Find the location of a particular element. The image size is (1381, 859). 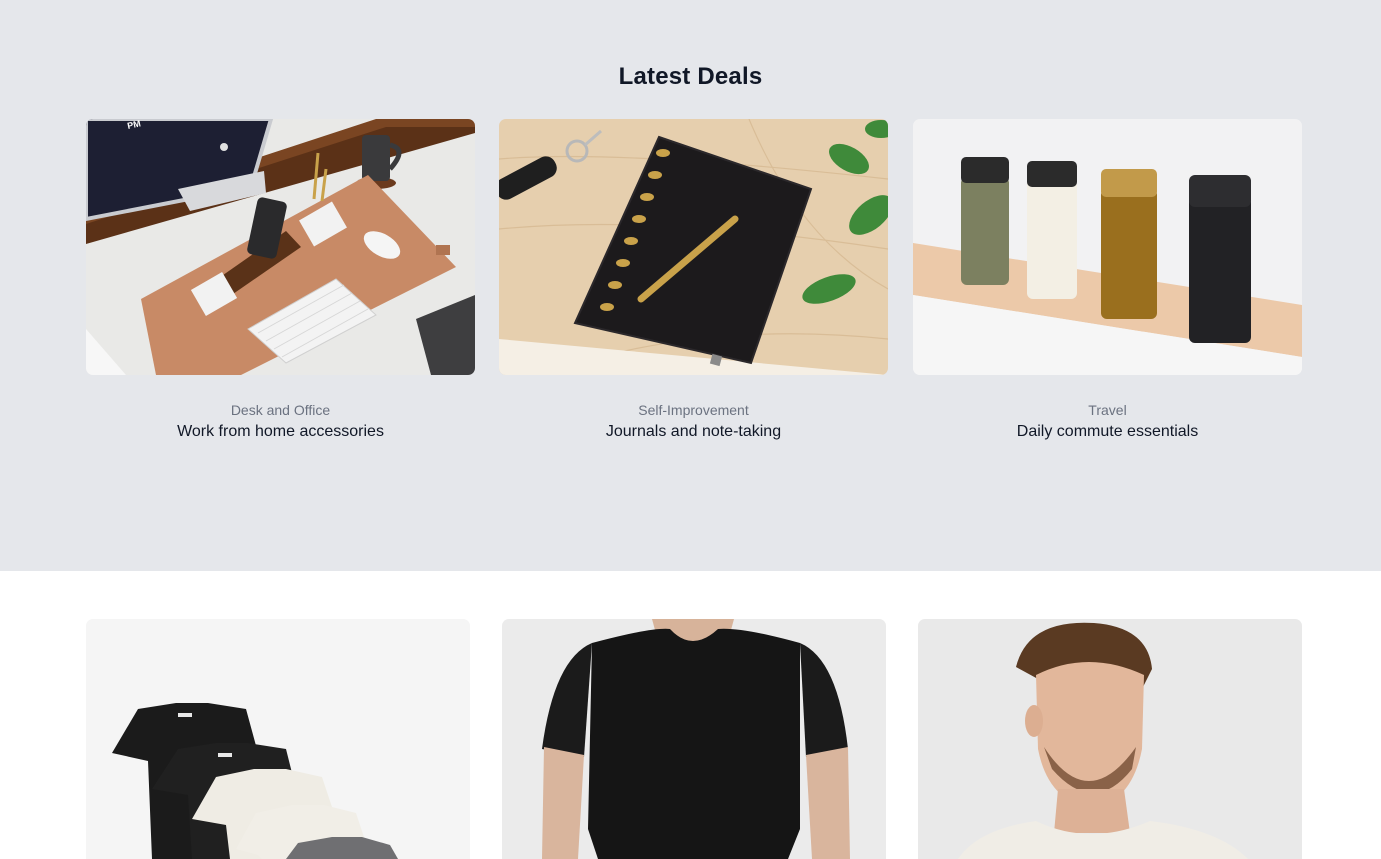

deal-category: Desk and Office is located at coordinates (280, 410).